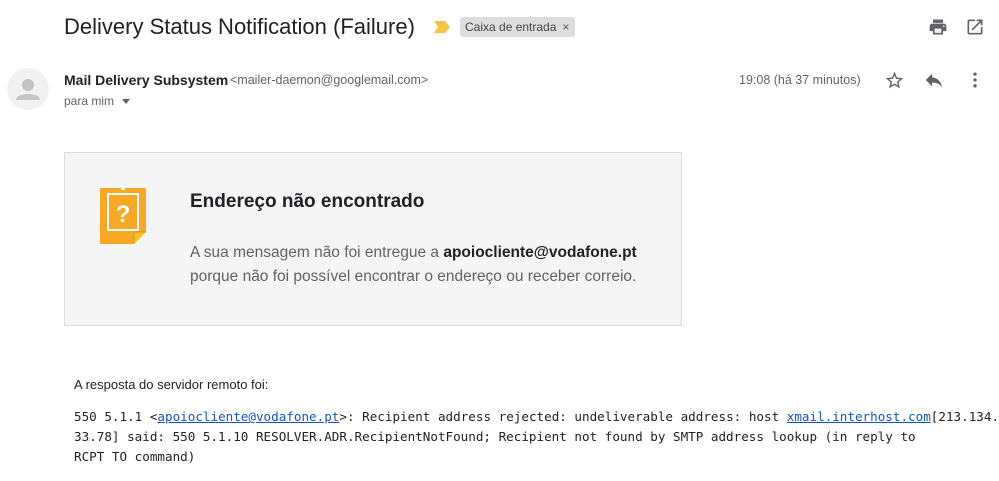  Describe the element at coordinates (146, 80) in the screenshot. I see `sender-name: Mail Delivery Subsystem` at that location.